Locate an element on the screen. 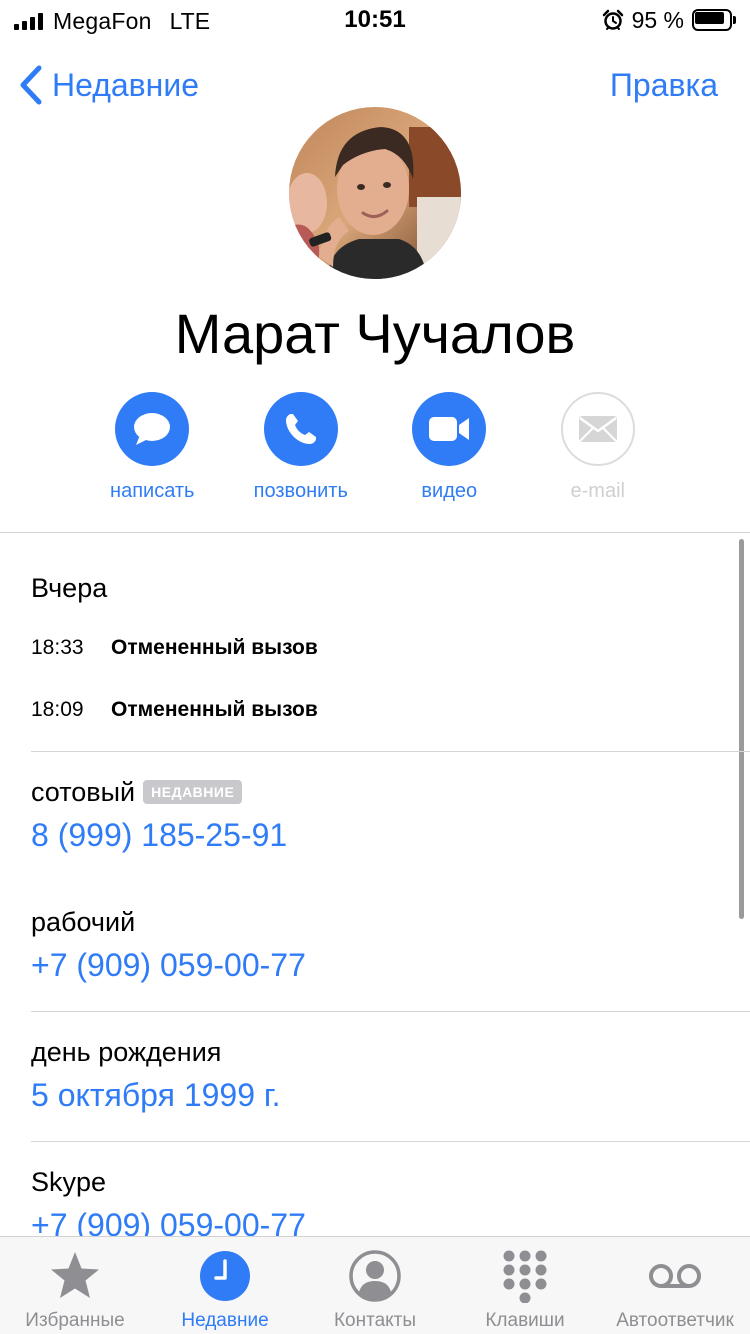 The width and height of the screenshot is (750, 1334). video-icon is located at coordinates (449, 429).